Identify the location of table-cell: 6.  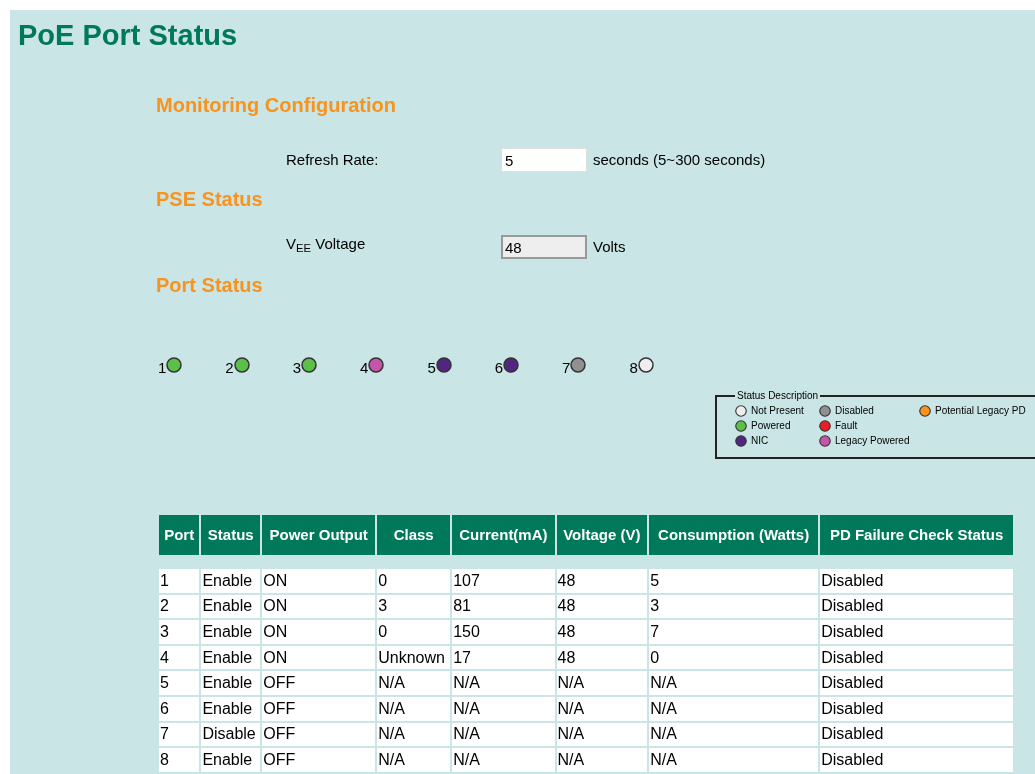
(179, 708).